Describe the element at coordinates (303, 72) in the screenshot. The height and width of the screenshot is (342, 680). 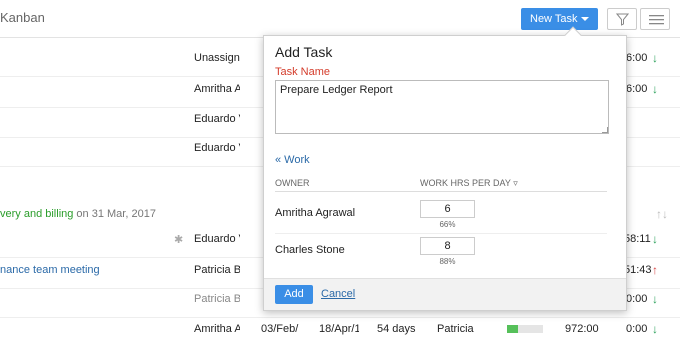
I see `task-name-label: Task Name` at that location.